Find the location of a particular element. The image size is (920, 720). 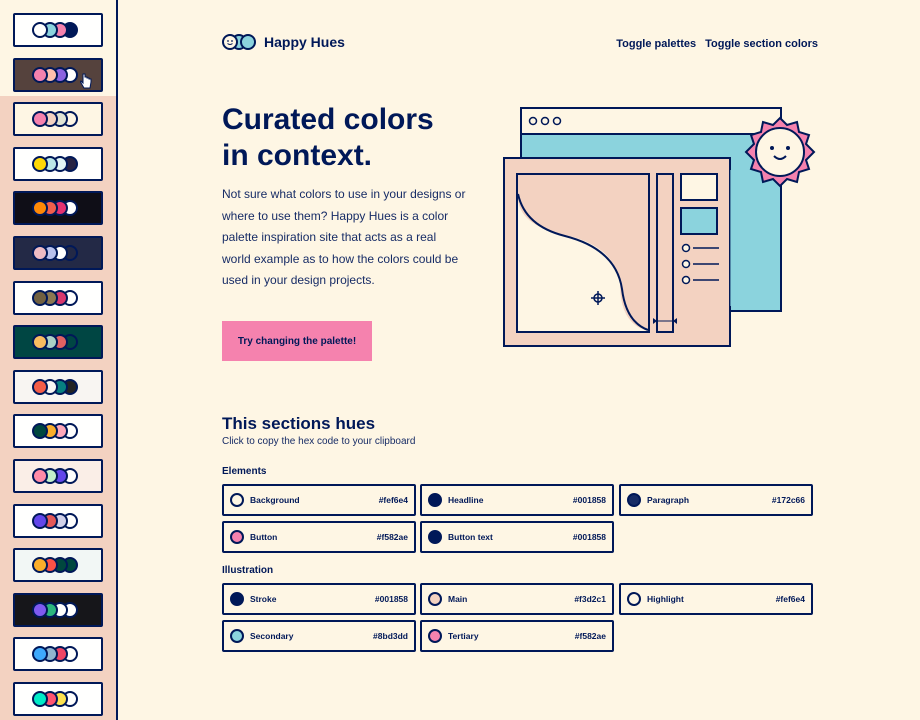

color-name: Stroke is located at coordinates (263, 599).